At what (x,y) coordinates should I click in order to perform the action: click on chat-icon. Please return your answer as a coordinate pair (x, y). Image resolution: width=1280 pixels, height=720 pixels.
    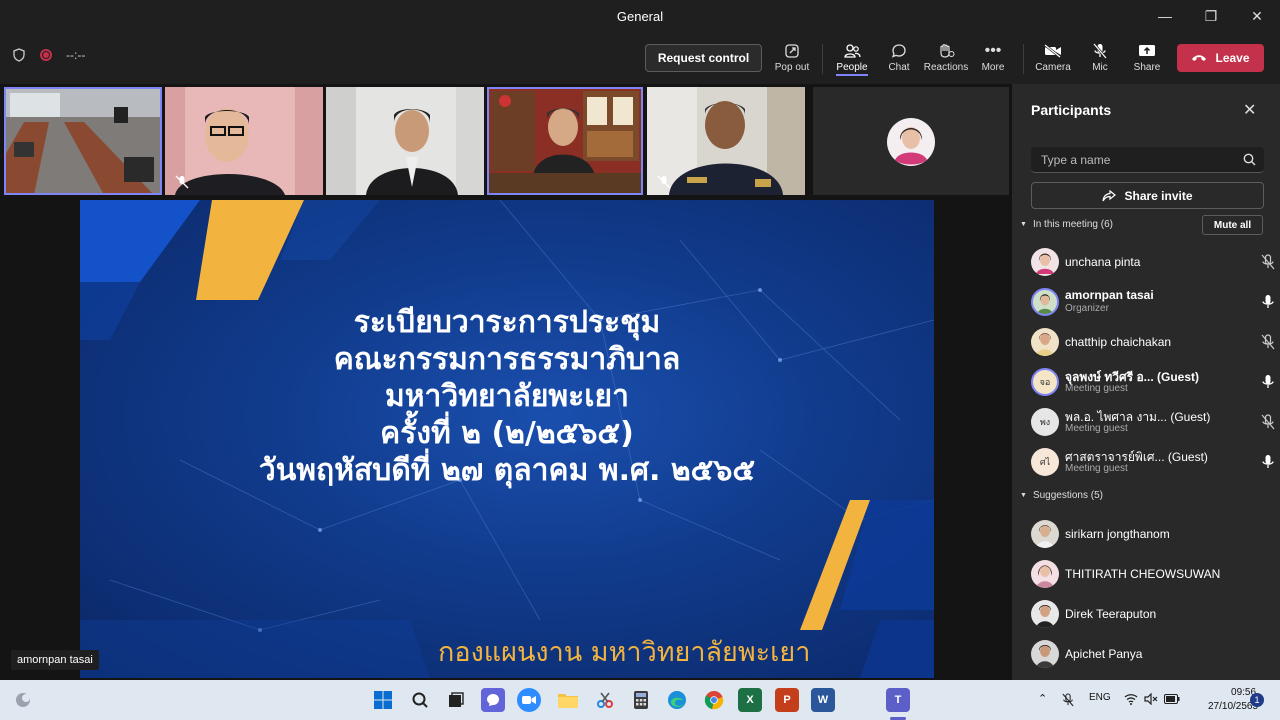
    Looking at the image, I should click on (899, 51).